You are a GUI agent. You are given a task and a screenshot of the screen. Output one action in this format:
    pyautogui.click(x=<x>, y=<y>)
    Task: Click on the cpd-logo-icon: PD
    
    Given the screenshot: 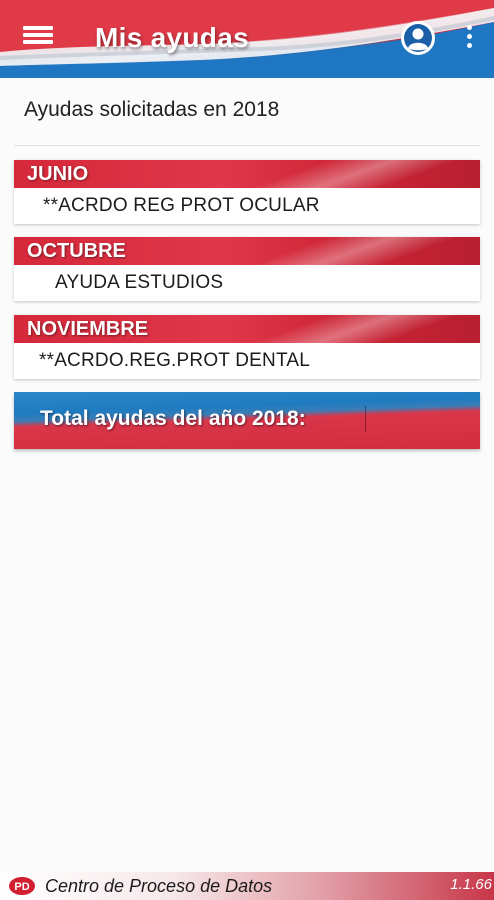 What is the action you would take?
    pyautogui.click(x=22, y=886)
    